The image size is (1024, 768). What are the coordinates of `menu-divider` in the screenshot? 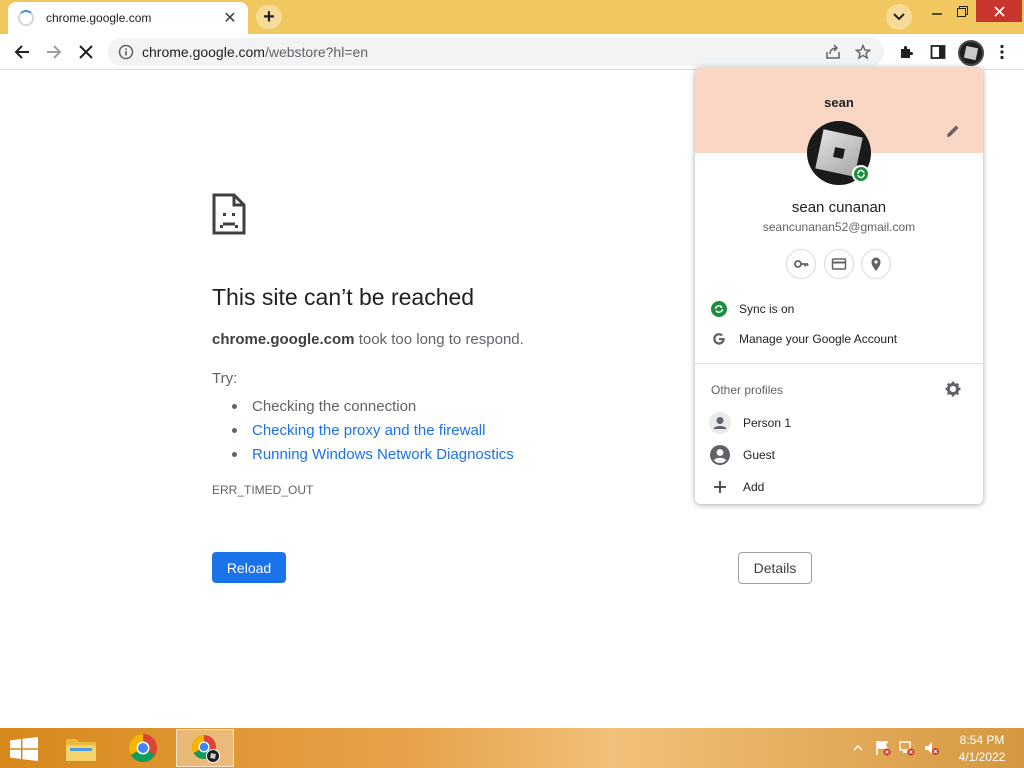 It's located at (839, 363).